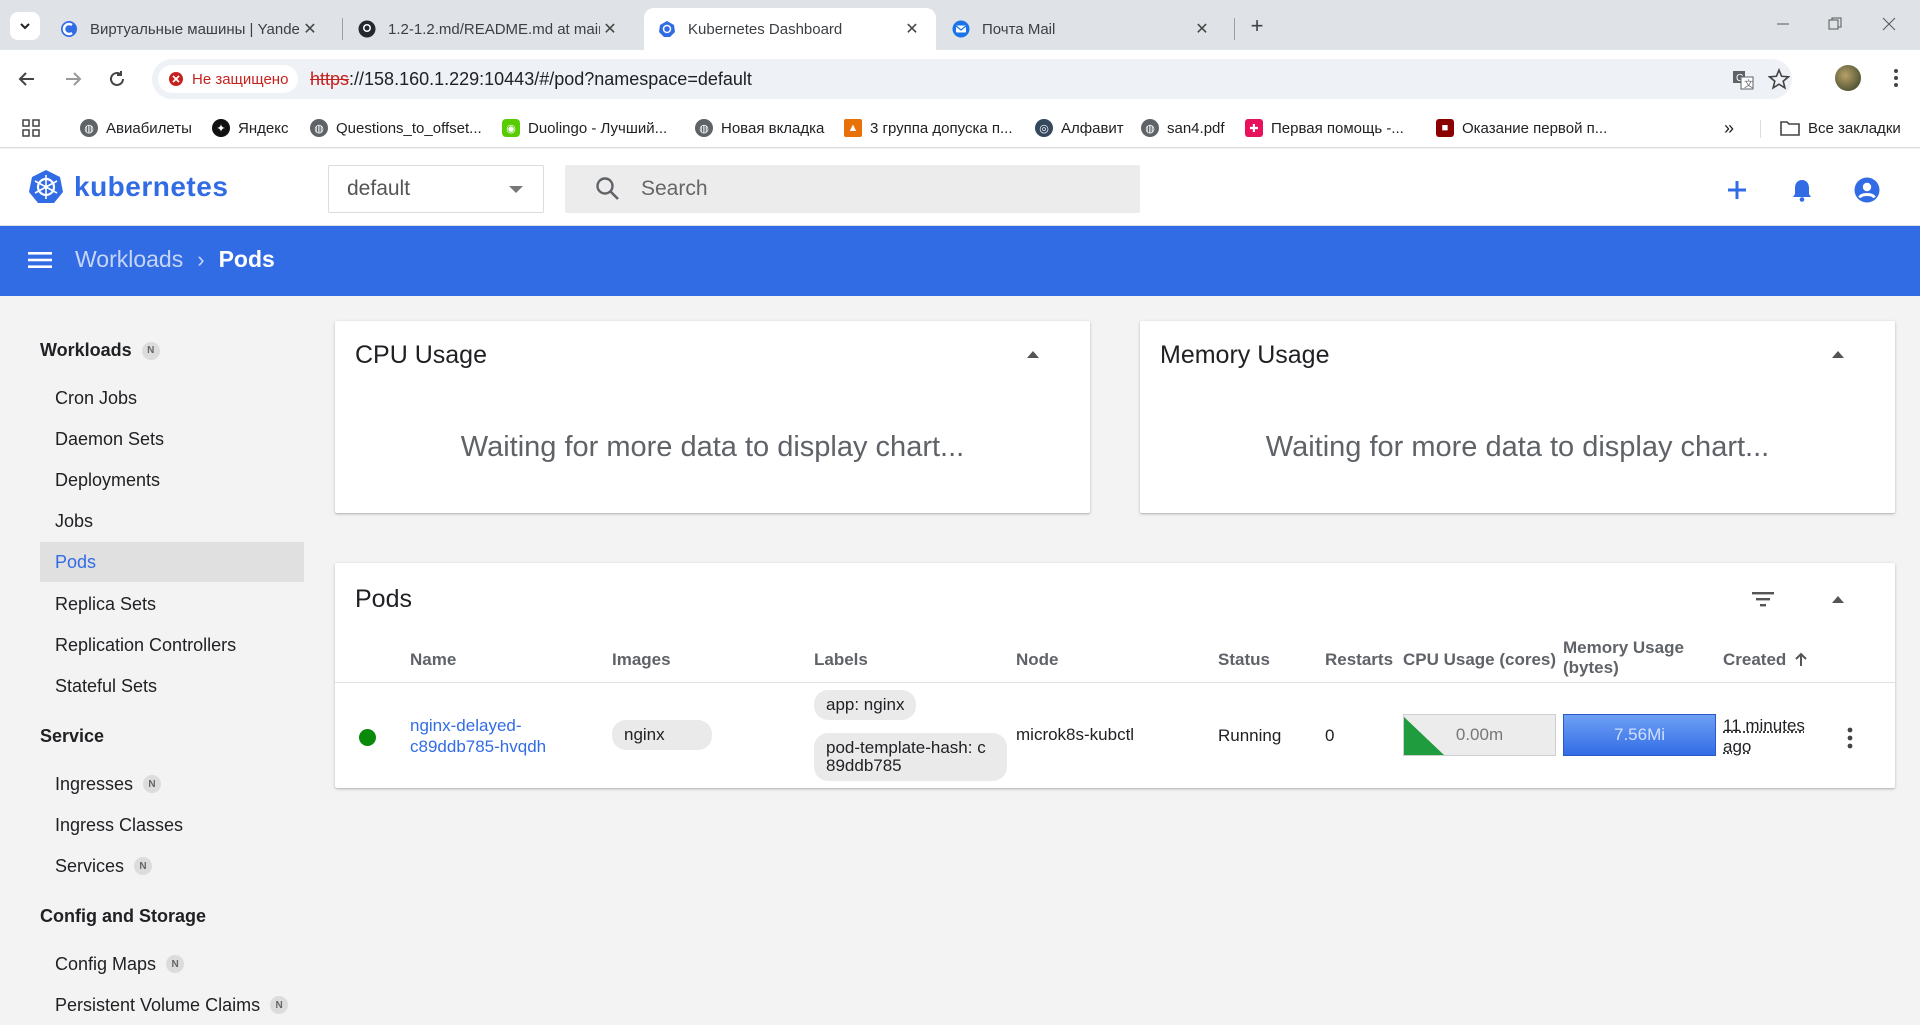 The height and width of the screenshot is (1025, 1920). I want to click on bookmark-item: ◍ san4.pdf, so click(1183, 128).